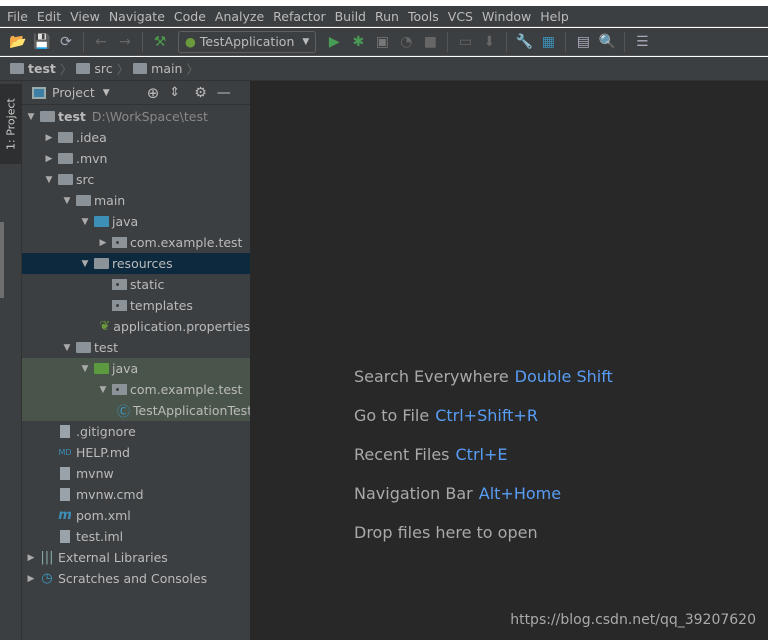  I want to click on divider, so click(625, 41).